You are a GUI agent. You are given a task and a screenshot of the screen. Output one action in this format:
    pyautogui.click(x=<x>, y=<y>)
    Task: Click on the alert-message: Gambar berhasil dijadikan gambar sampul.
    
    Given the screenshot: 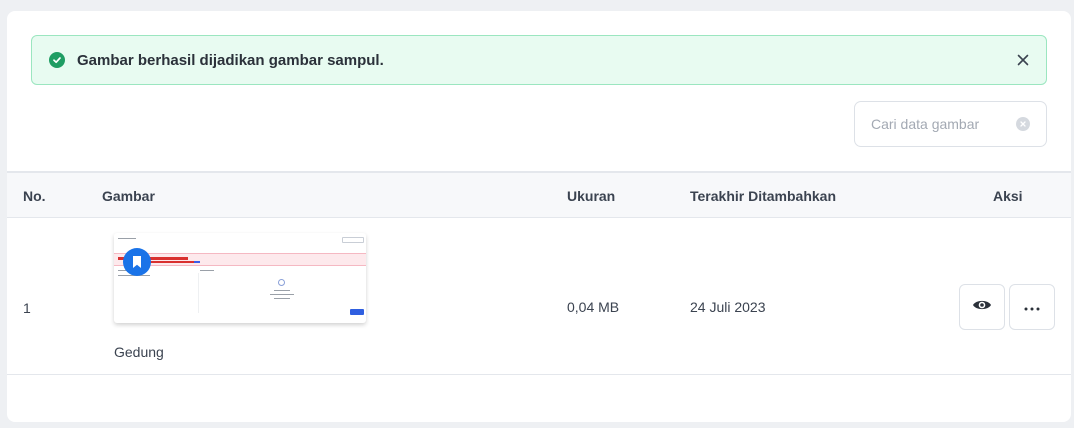 What is the action you would take?
    pyautogui.click(x=230, y=60)
    